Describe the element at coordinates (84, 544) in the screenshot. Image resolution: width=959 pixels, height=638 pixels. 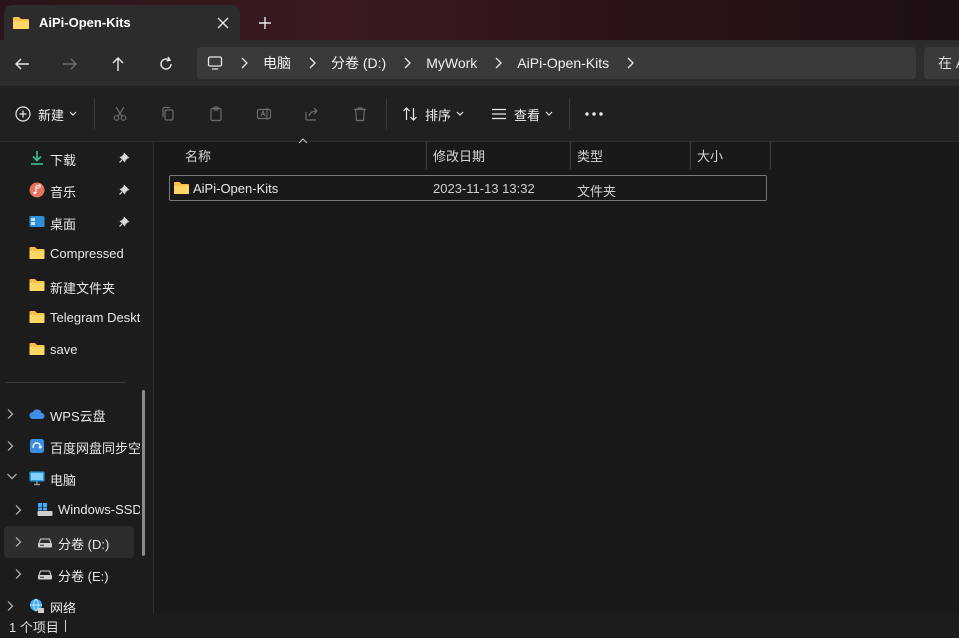
I see `sidebar-item-label: 分卷 (D:)` at that location.